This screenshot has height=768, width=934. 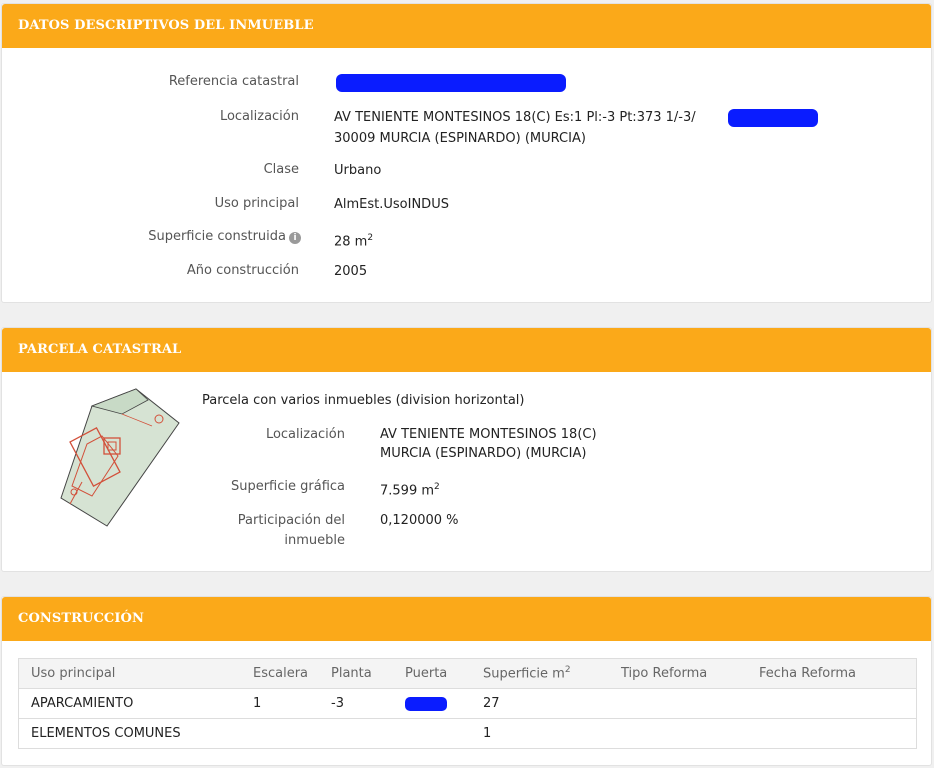 I want to click on superficie-label-wrap: Superficie construida i, so click(x=224, y=236).